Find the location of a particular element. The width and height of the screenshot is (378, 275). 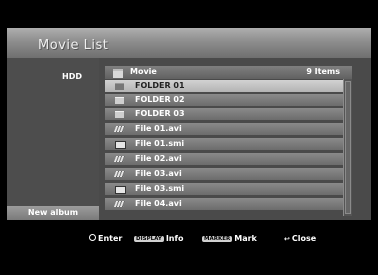

list-item-label: FOLDER 03 is located at coordinates (160, 113).